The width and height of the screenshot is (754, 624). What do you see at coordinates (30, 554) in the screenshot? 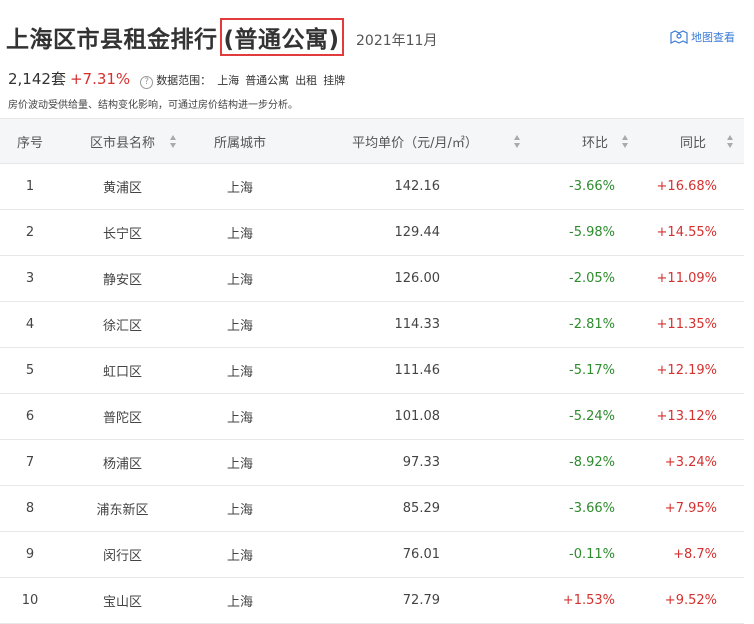
I see `row-rank: 9` at bounding box center [30, 554].